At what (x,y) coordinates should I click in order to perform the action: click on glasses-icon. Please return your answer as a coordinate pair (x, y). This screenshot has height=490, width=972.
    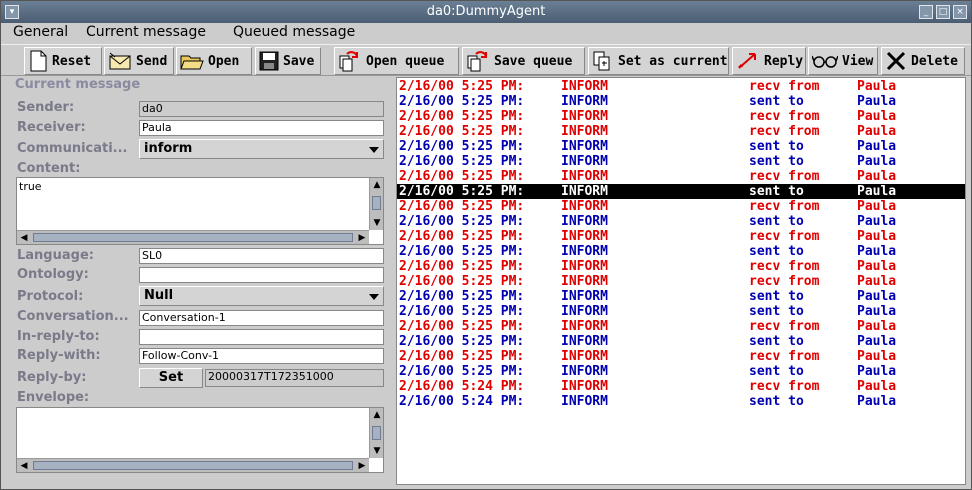
    Looking at the image, I should click on (825, 61).